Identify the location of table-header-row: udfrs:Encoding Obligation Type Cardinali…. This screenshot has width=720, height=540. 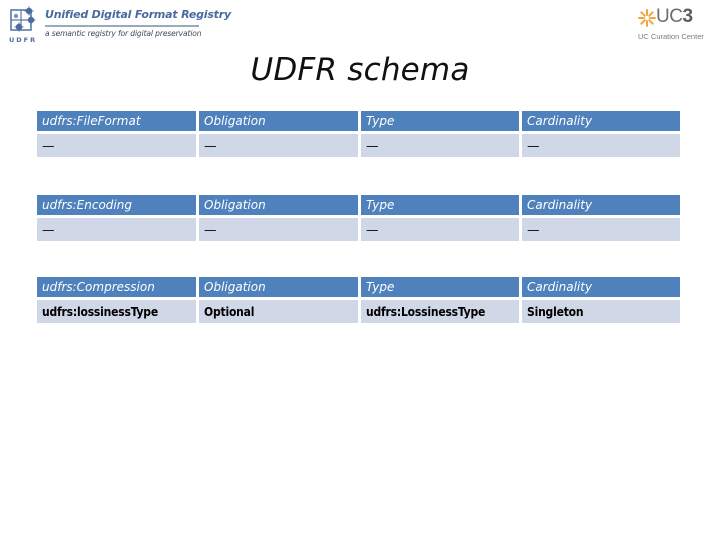
(358, 206).